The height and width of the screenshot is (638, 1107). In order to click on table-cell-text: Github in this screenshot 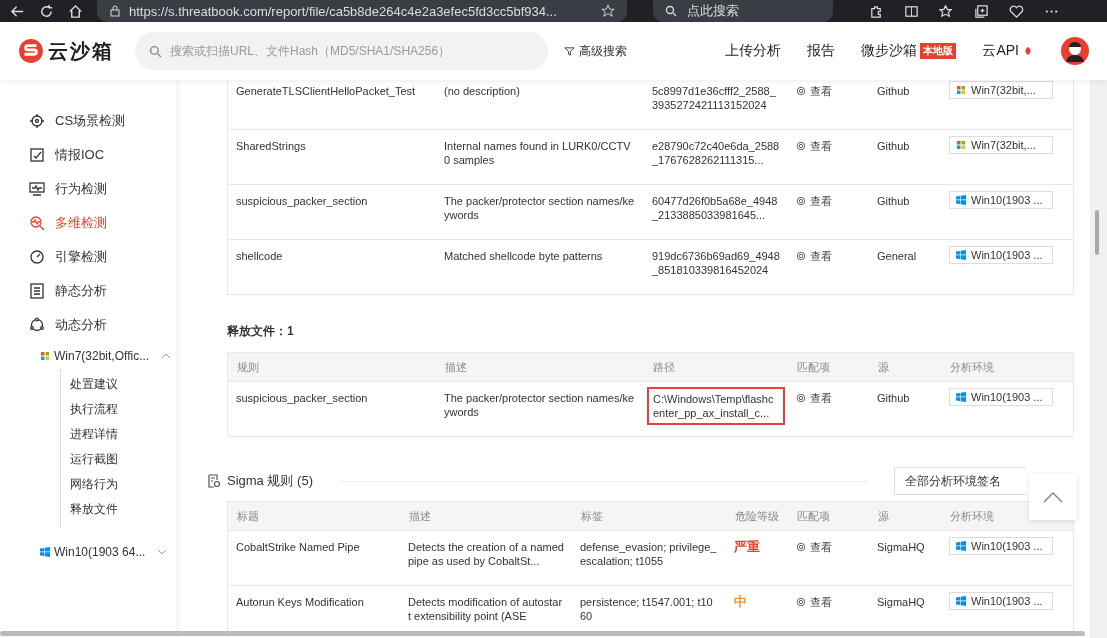, I will do `click(893, 398)`.